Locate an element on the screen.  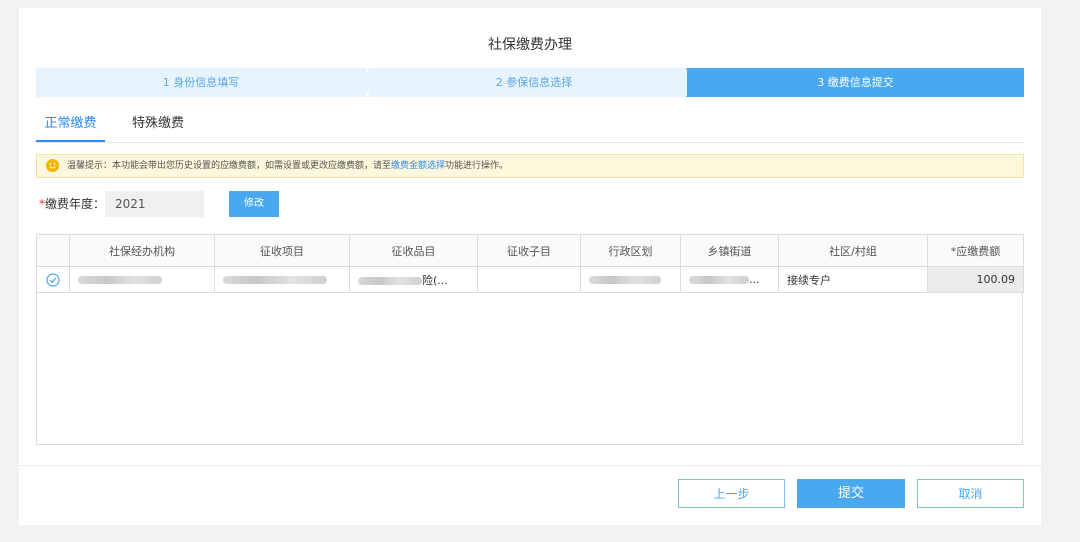
table-row: 险(... ... 接续专户 100.09 is located at coordinates (530, 279).